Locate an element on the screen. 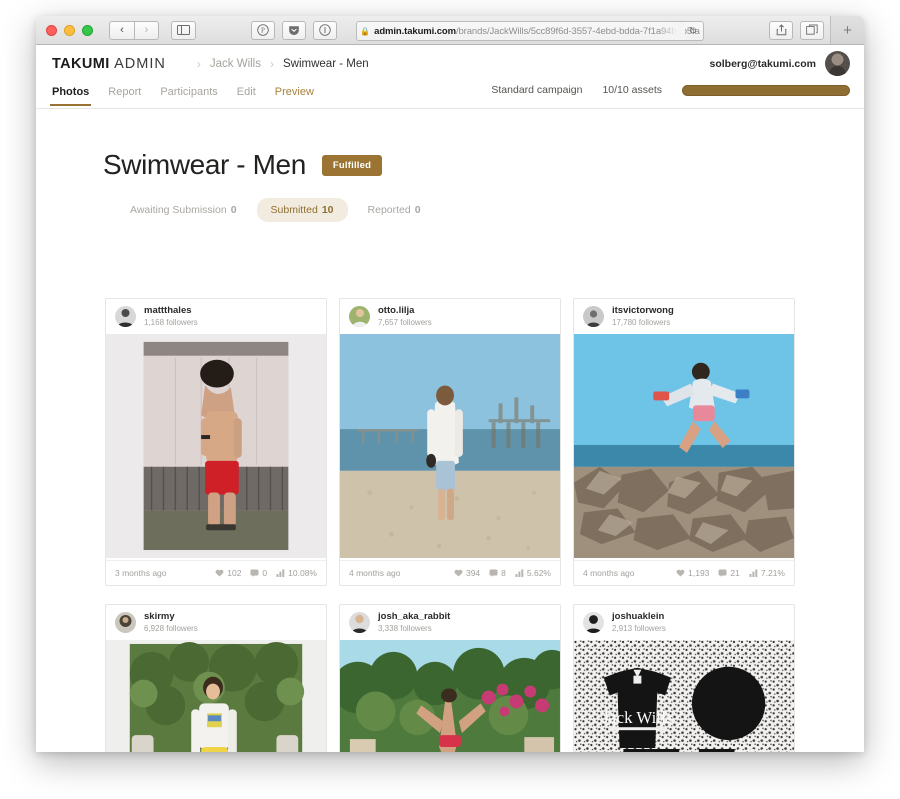 The width and height of the screenshot is (900, 799). show-tabs-icon is located at coordinates (812, 30).